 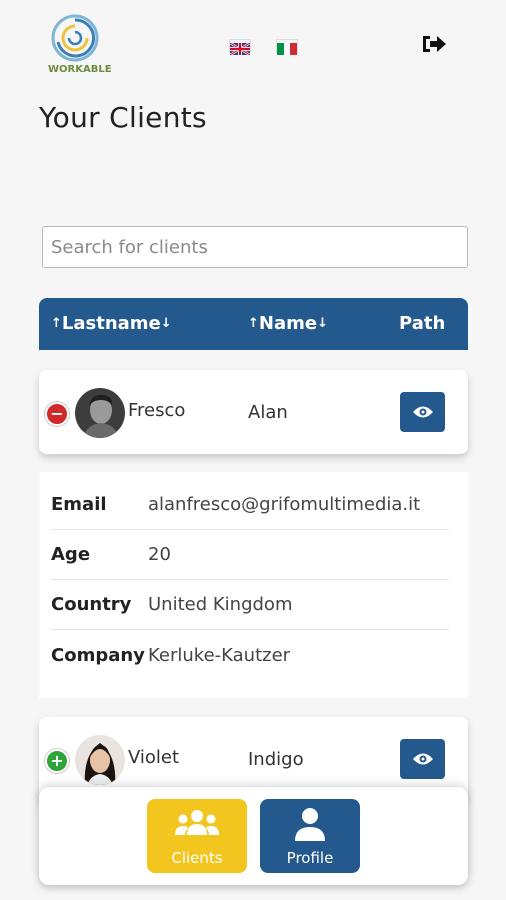 I want to click on logout-icon, so click(x=434, y=44).